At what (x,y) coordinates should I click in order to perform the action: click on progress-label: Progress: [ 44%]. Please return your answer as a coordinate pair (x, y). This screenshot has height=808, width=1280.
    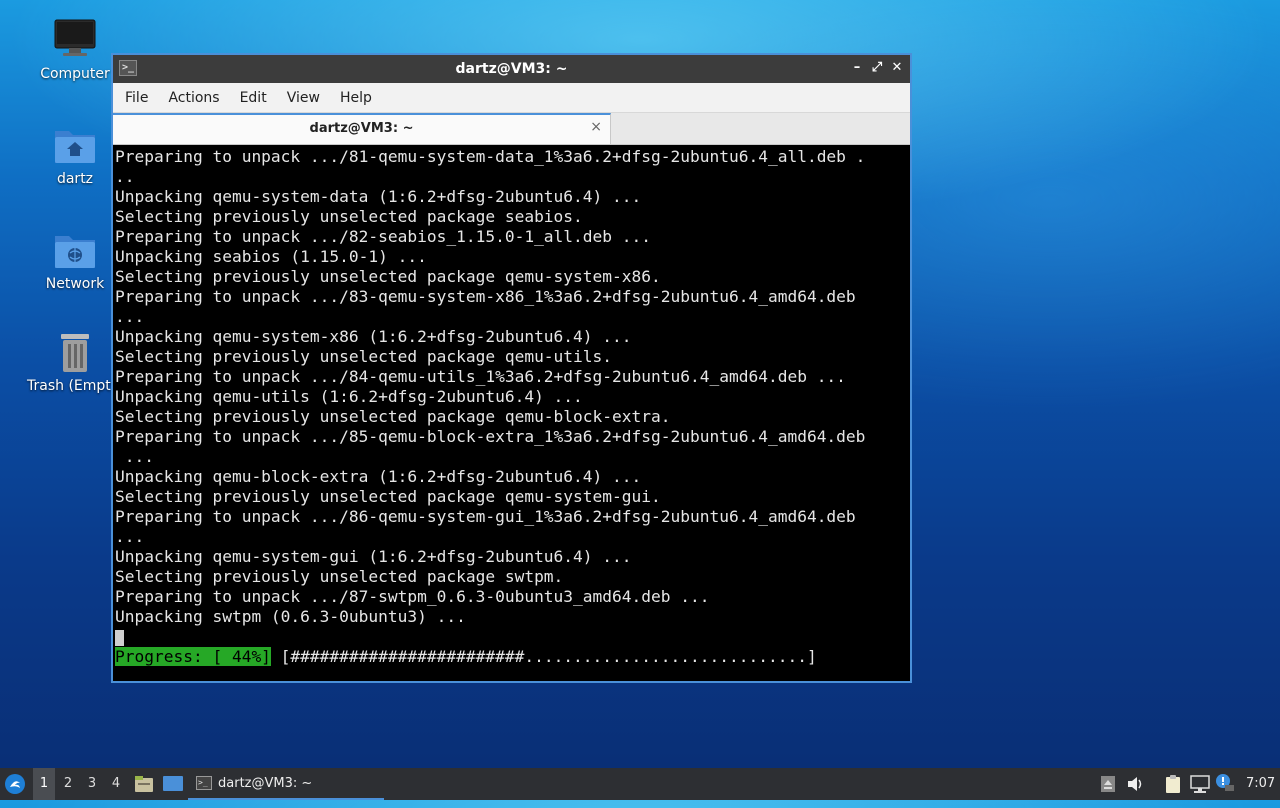
    Looking at the image, I should click on (193, 656).